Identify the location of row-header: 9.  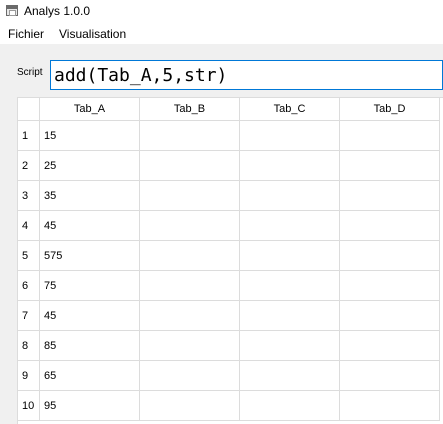
(29, 376).